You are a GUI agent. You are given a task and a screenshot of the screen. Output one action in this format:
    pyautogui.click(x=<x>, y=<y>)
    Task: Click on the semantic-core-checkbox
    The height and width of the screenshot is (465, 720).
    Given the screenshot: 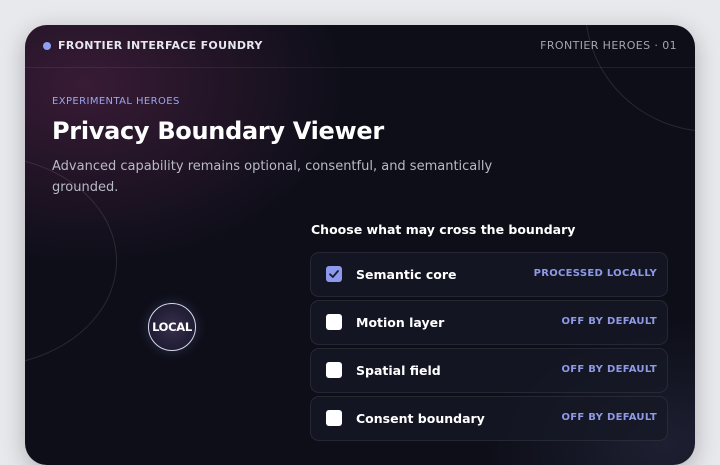 What is the action you would take?
    pyautogui.click(x=334, y=274)
    